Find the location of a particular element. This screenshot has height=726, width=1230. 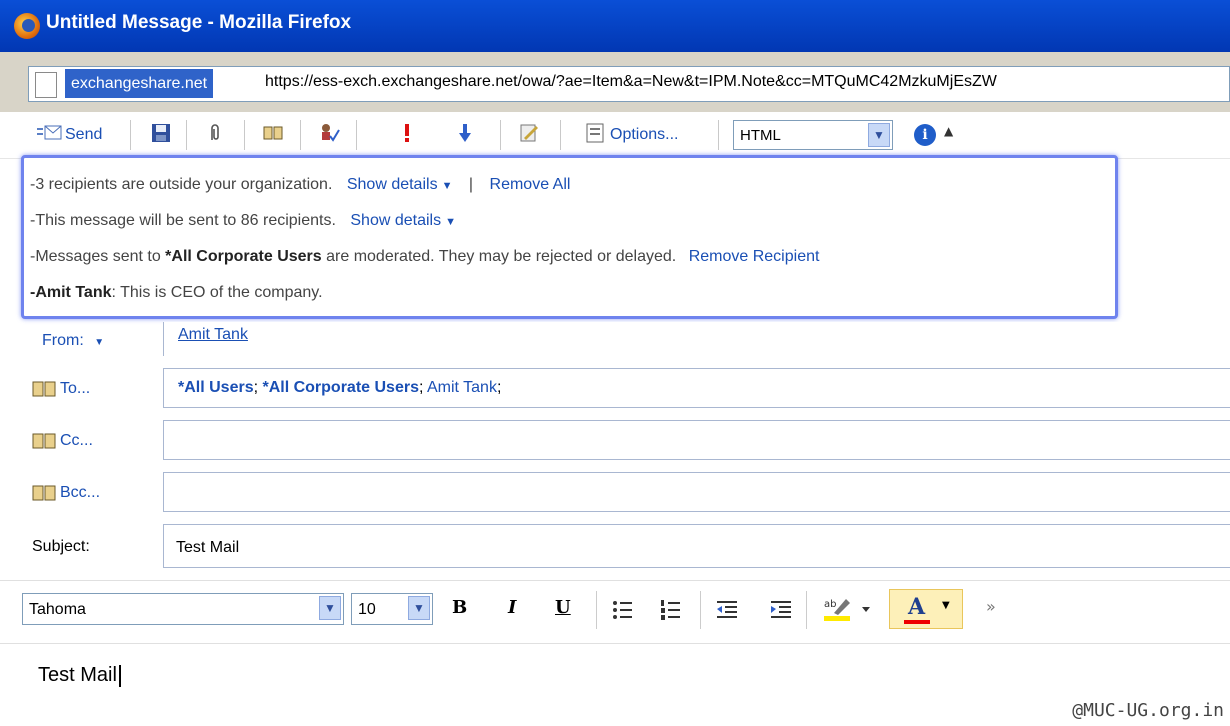

remove-recipient-link: Remove Recipient is located at coordinates (754, 256).